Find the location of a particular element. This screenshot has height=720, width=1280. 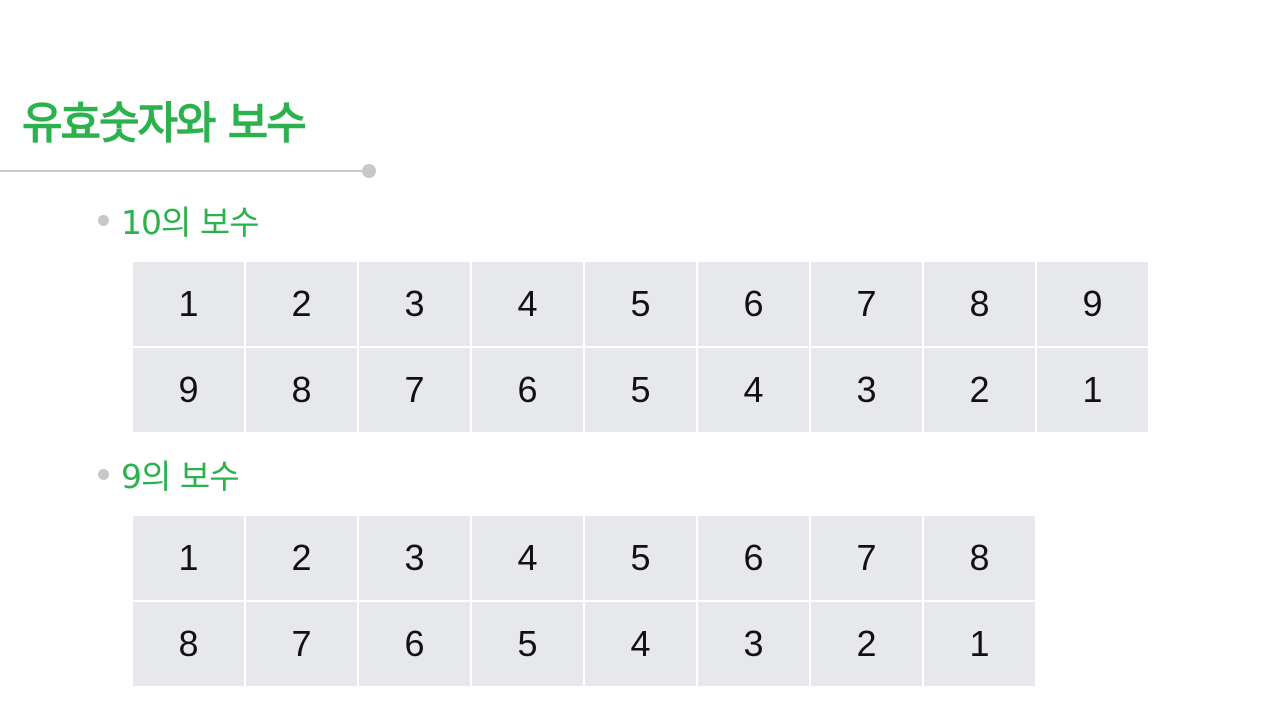

section-heading-tens-complement: 10의 보수 is located at coordinates (179, 220).